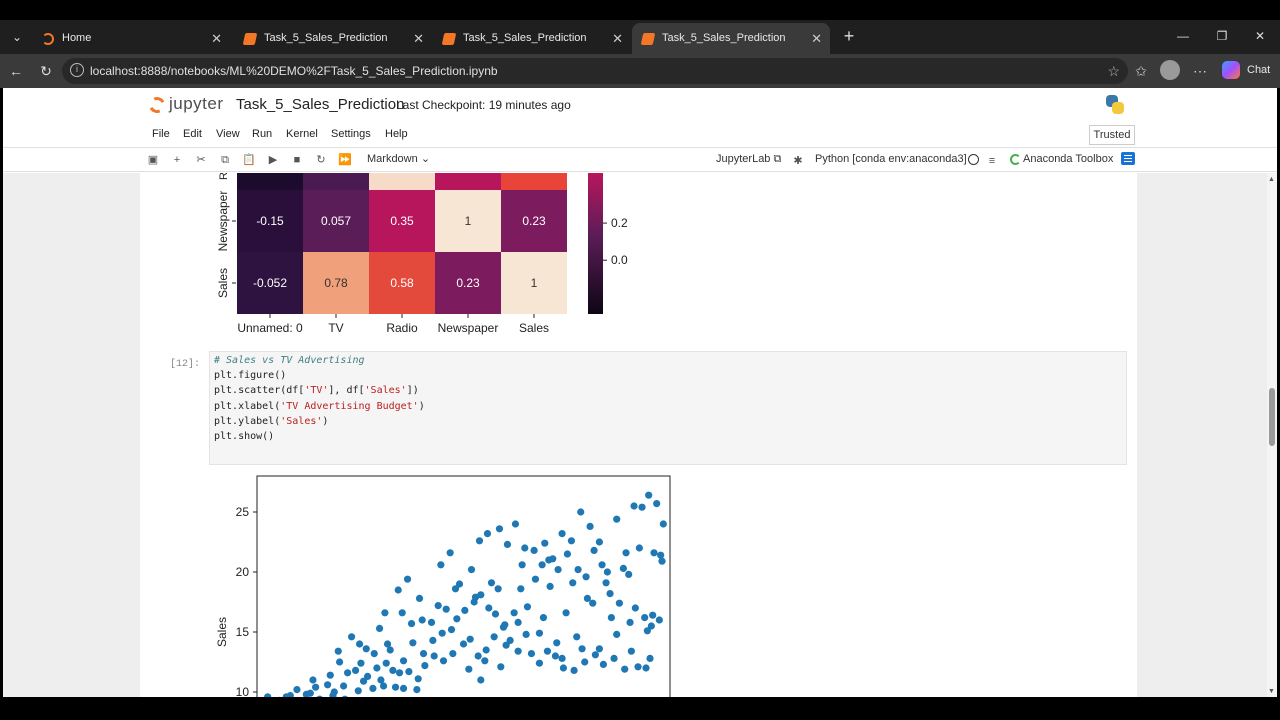  What do you see at coordinates (1128, 158) in the screenshot?
I see `sidebar-toggle-icon` at bounding box center [1128, 158].